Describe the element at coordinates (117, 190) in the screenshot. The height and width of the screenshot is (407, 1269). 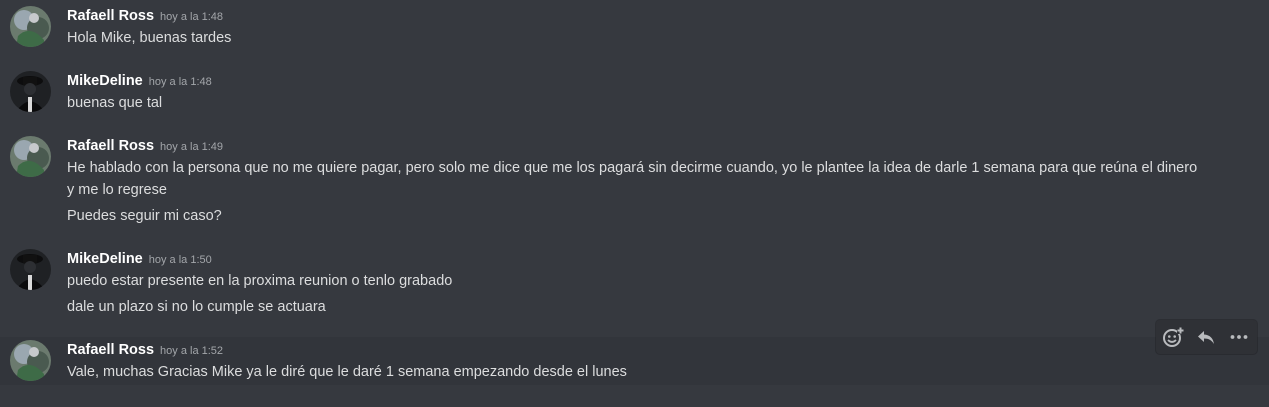
I see `message-text: y me lo regrese` at that location.